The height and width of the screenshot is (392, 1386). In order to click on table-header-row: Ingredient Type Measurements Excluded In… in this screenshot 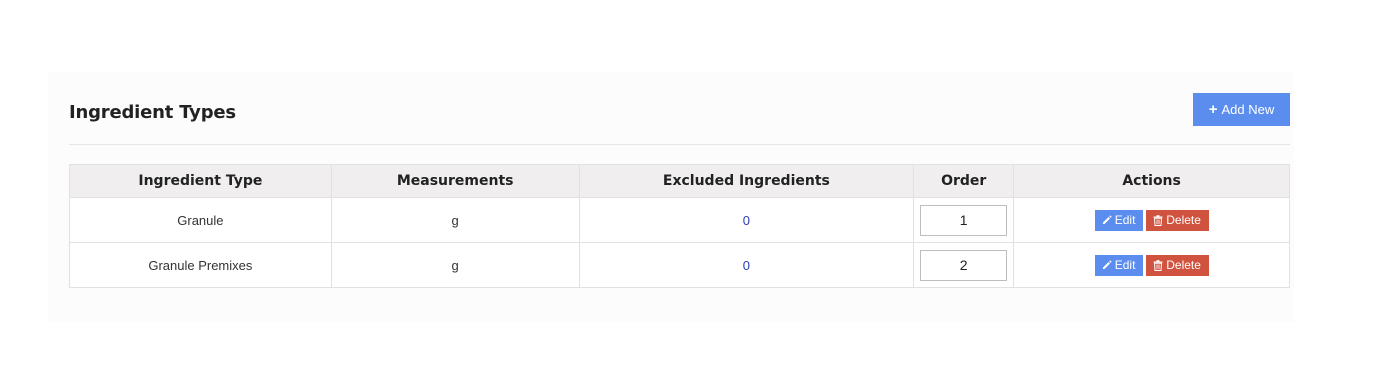, I will do `click(679, 181)`.